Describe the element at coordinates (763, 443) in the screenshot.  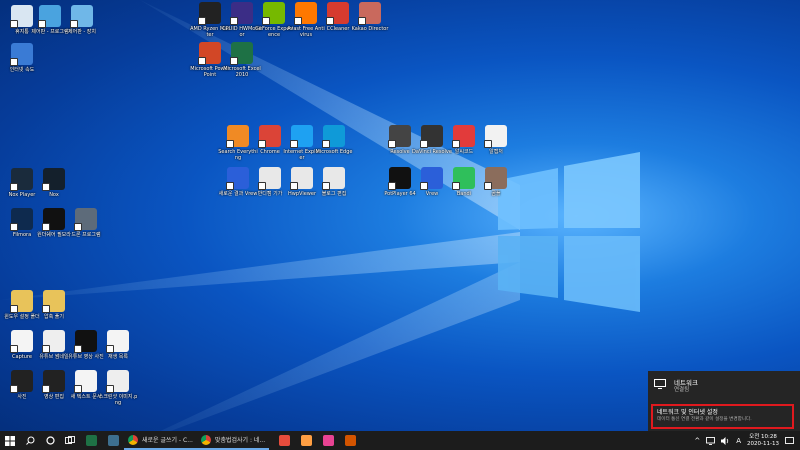
I see `clock-date: 2020-11-13` at that location.